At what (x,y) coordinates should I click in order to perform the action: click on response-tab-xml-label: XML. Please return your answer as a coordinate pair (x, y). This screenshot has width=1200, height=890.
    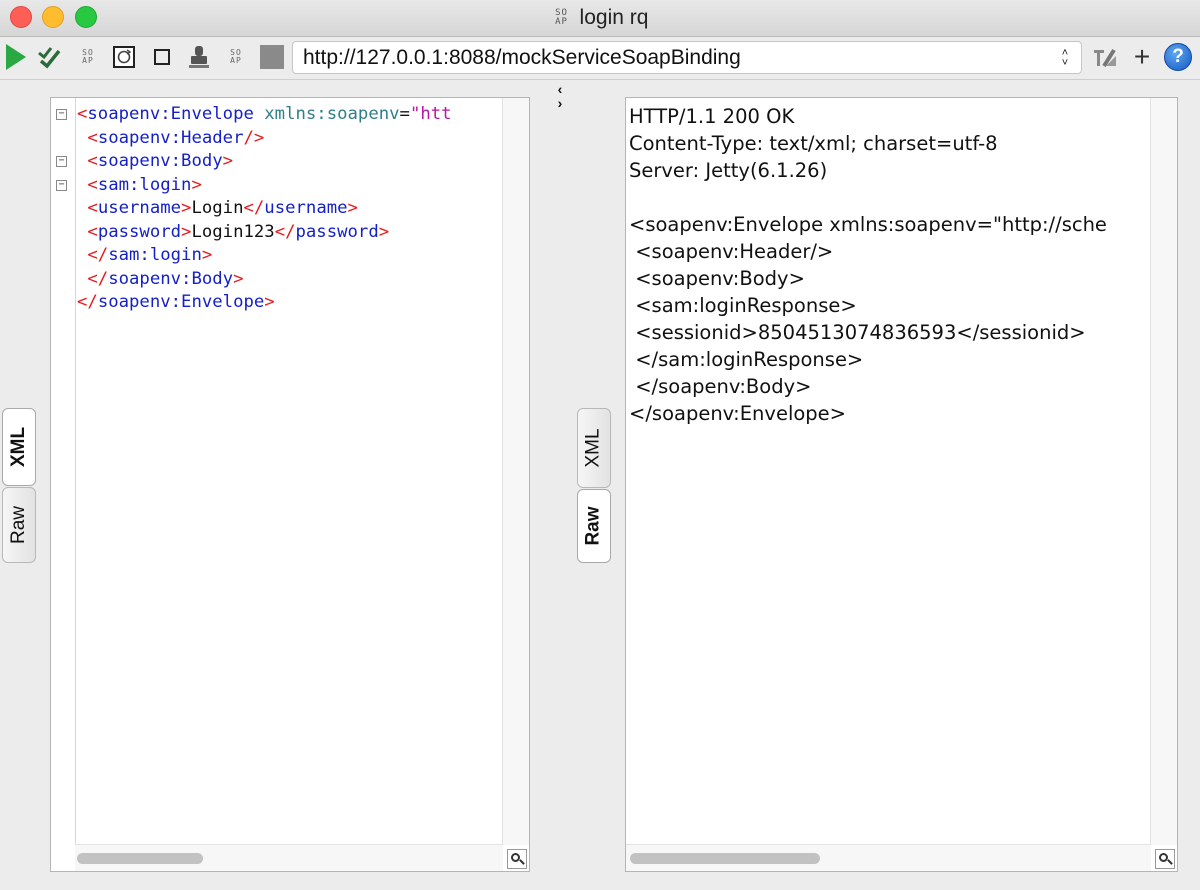
    Looking at the image, I should click on (594, 448).